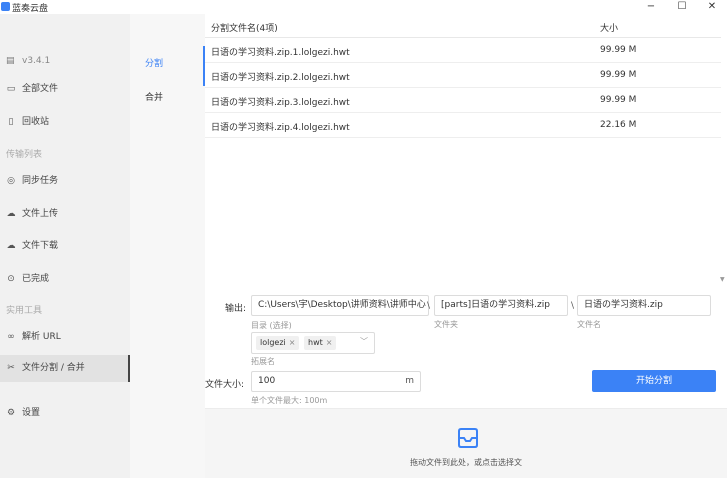 The height and width of the screenshot is (478, 727). I want to click on table-scrollbar, so click(724, 150).